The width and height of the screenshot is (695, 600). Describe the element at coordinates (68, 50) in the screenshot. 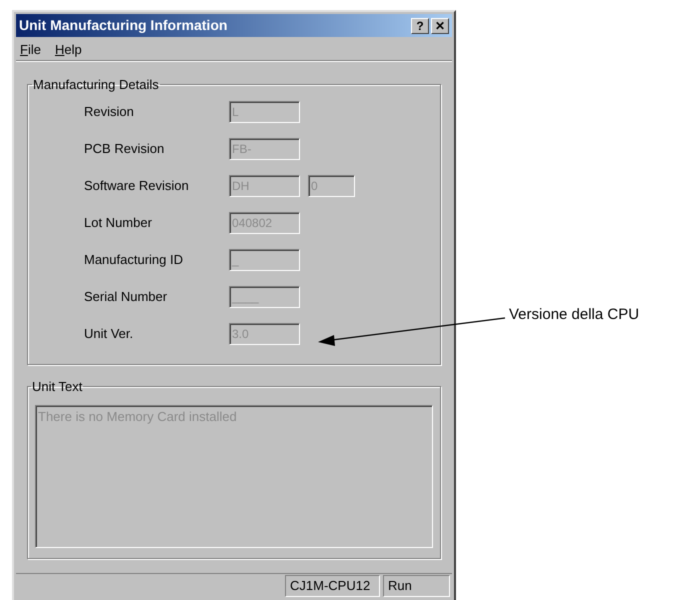

I see `menu-item: Help` at that location.